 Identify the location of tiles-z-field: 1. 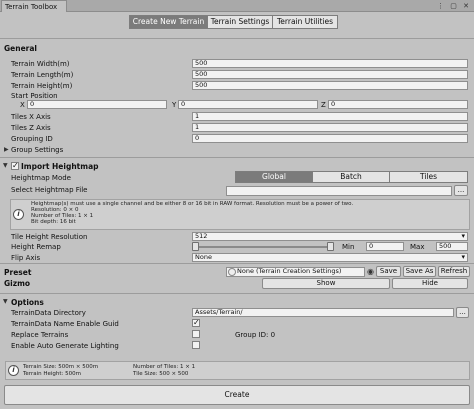
(330, 127).